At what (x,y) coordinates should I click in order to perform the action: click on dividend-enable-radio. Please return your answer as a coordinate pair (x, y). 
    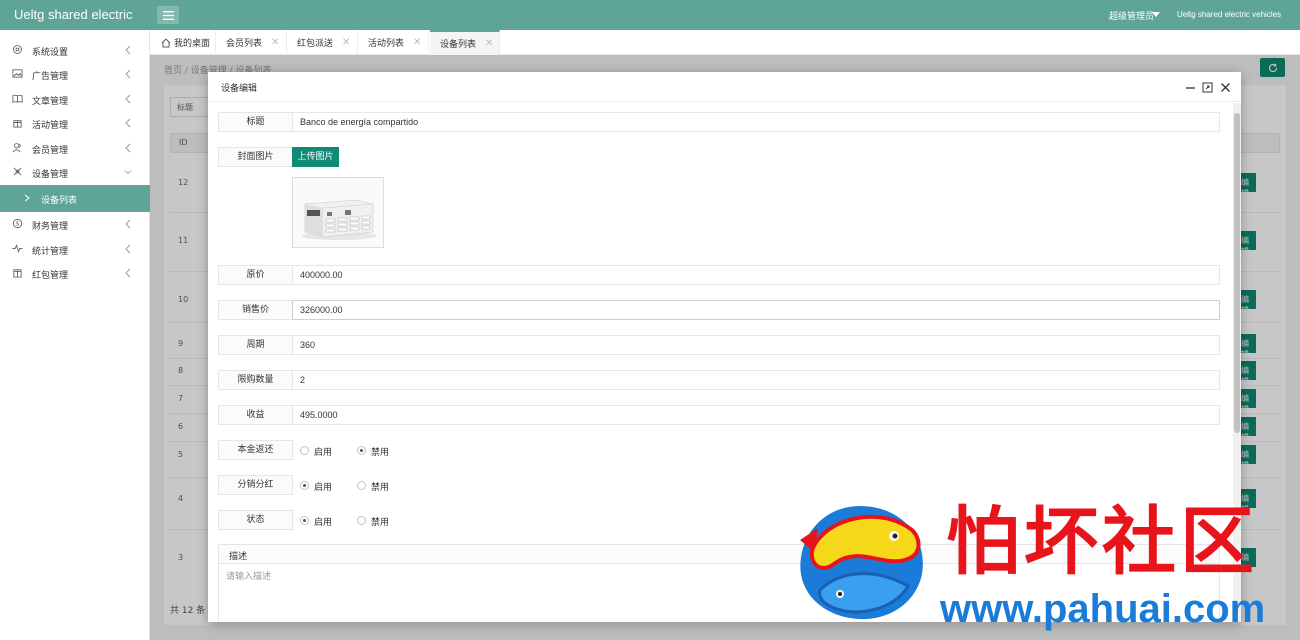
    Looking at the image, I should click on (304, 485).